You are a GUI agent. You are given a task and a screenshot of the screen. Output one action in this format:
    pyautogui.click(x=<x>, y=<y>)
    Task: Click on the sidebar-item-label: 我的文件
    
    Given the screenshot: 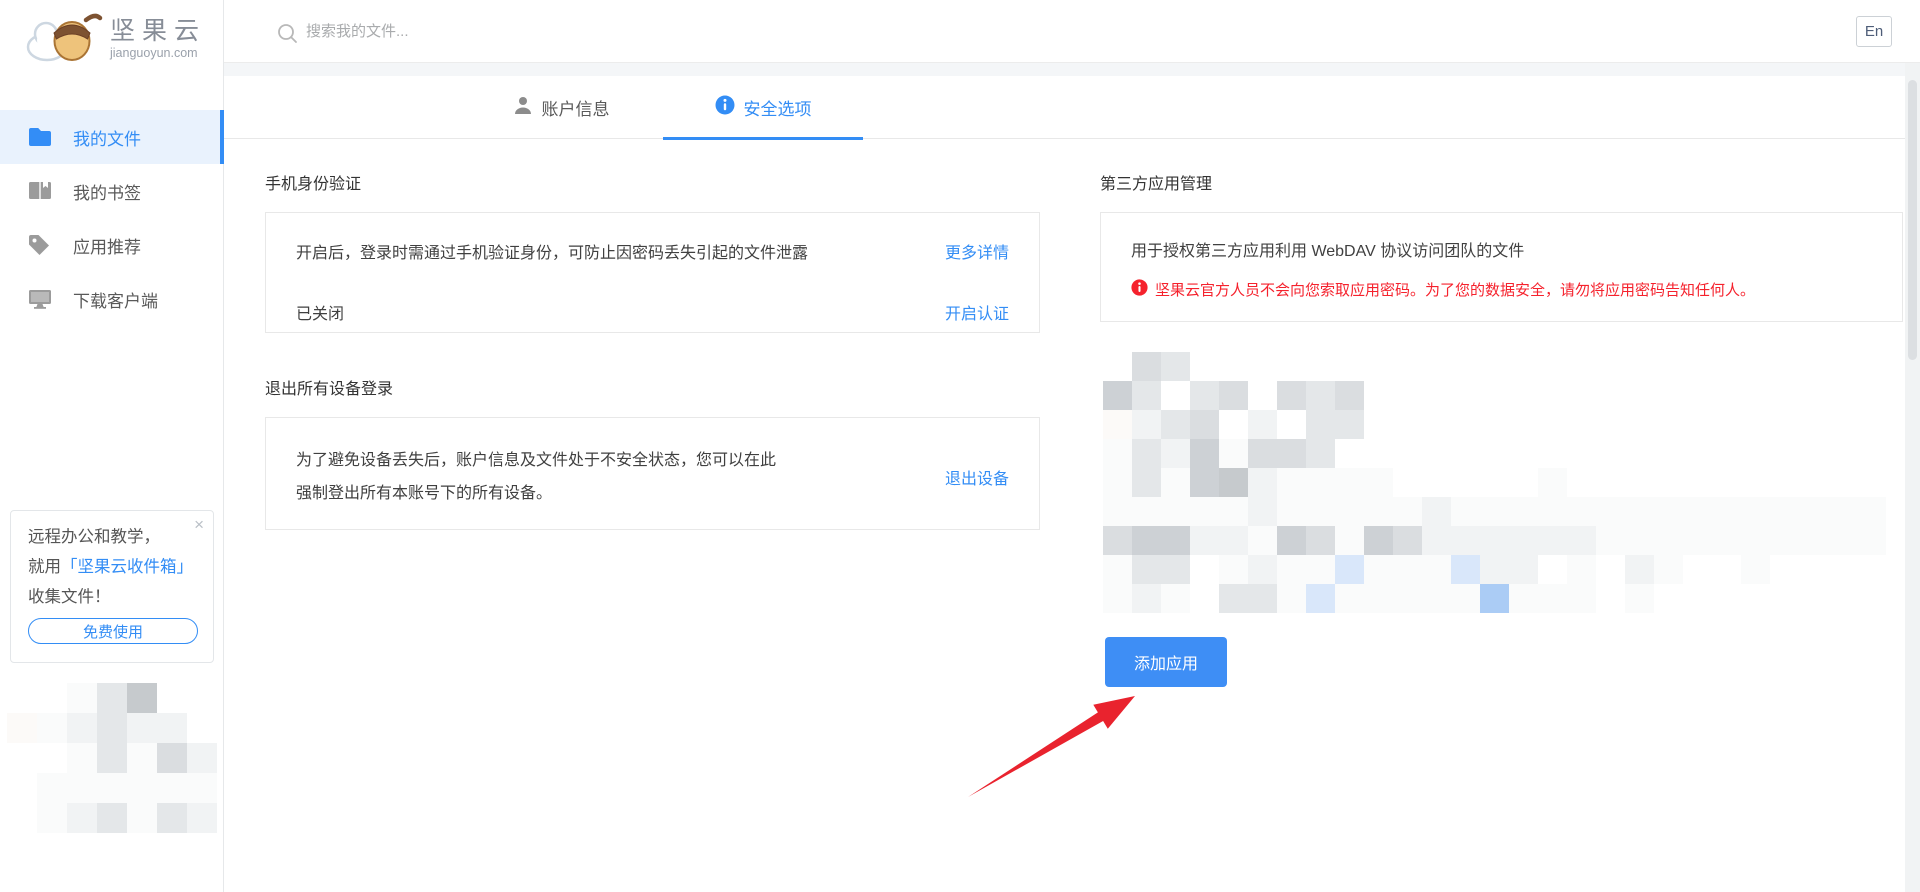 What is the action you would take?
    pyautogui.click(x=107, y=139)
    